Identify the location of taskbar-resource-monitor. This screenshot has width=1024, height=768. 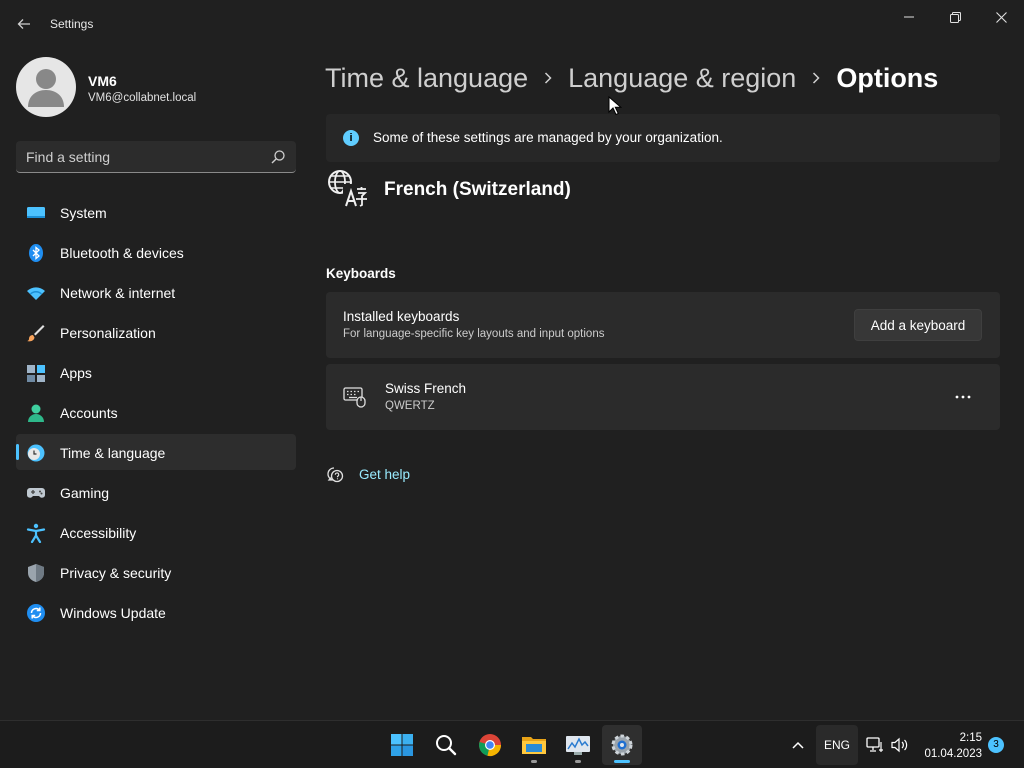
(578, 745).